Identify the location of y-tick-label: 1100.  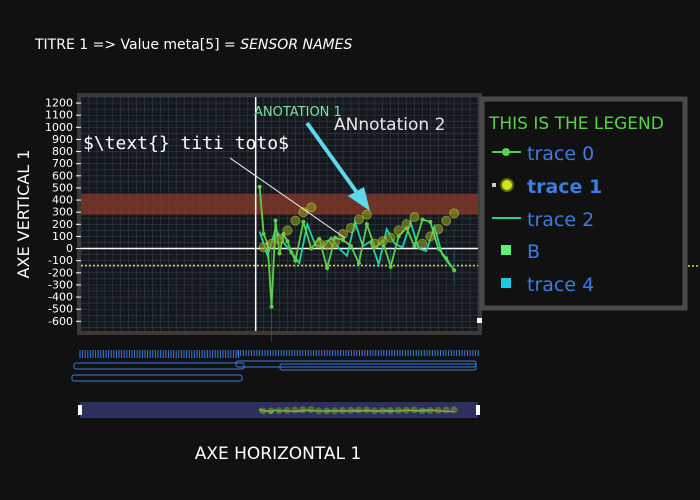
(59, 115).